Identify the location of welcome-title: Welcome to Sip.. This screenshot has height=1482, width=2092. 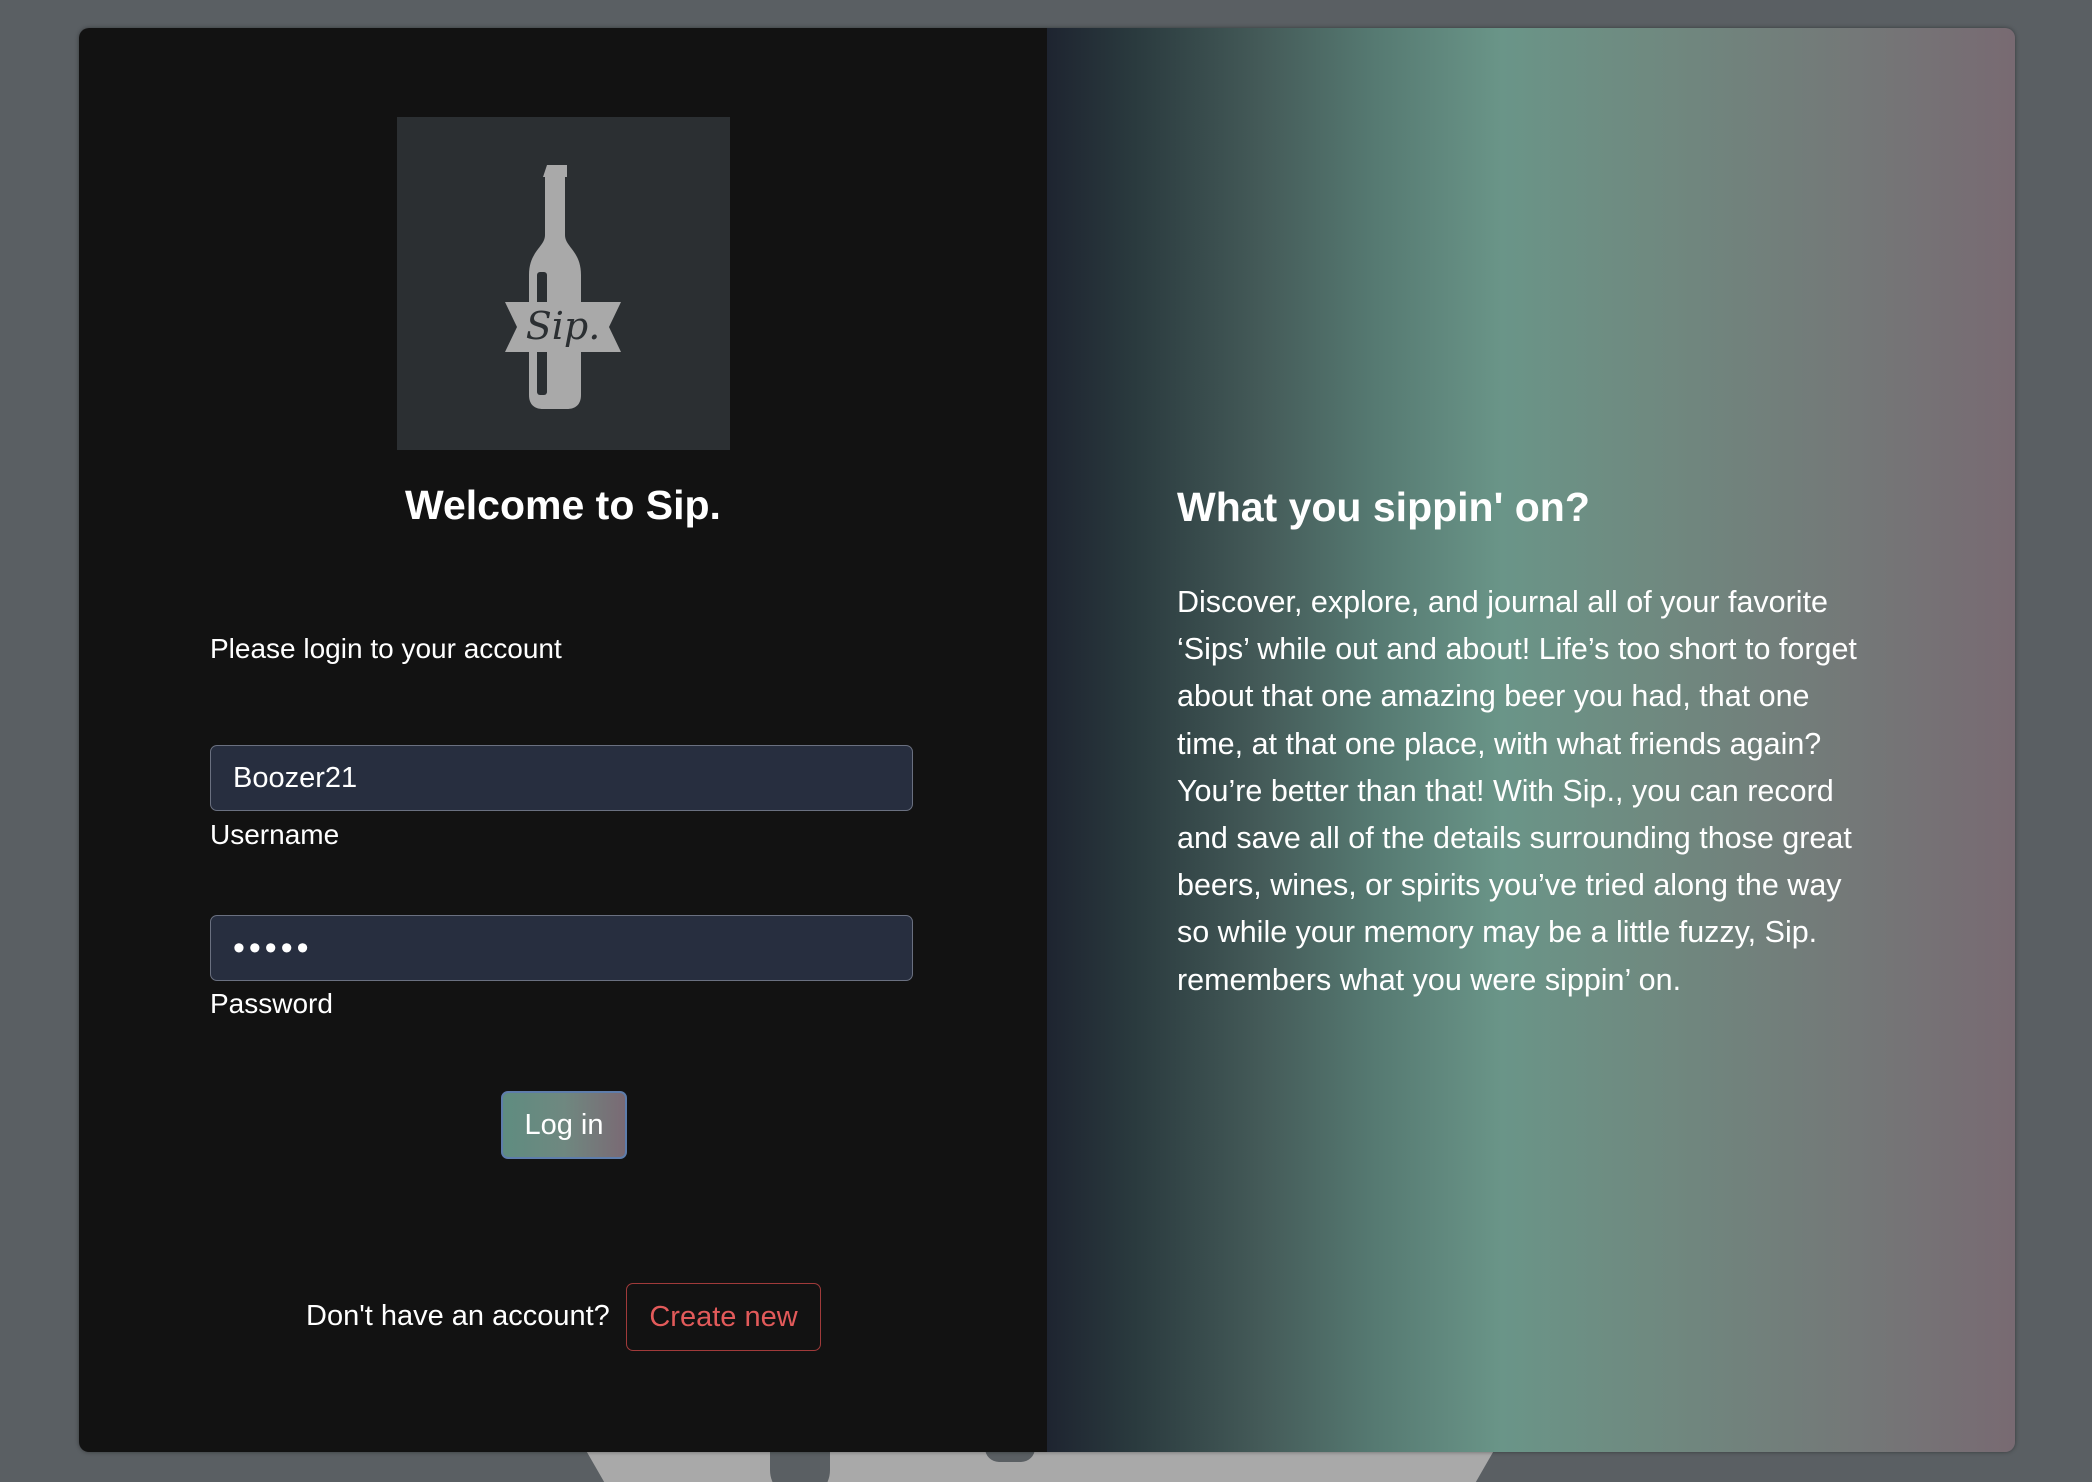
(563, 505).